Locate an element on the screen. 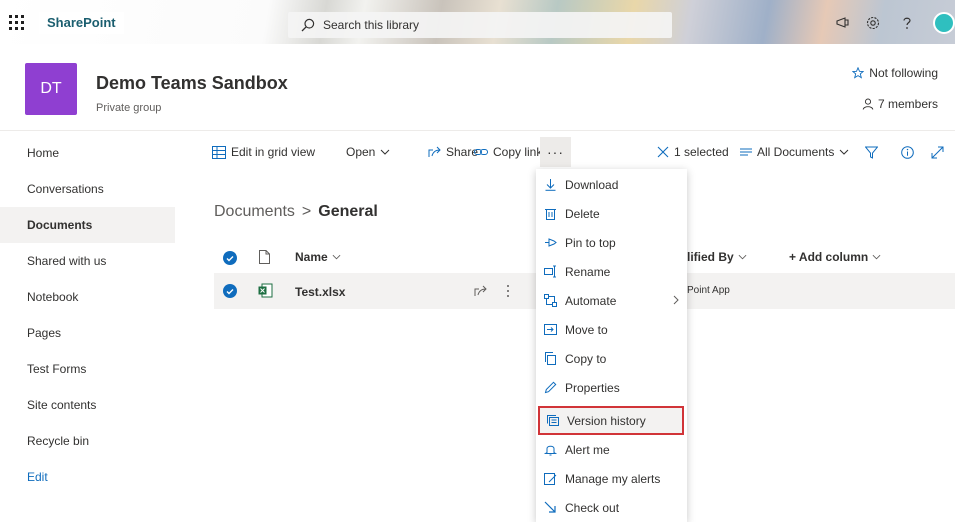  nav-item-label: Edit is located at coordinates (37, 477).